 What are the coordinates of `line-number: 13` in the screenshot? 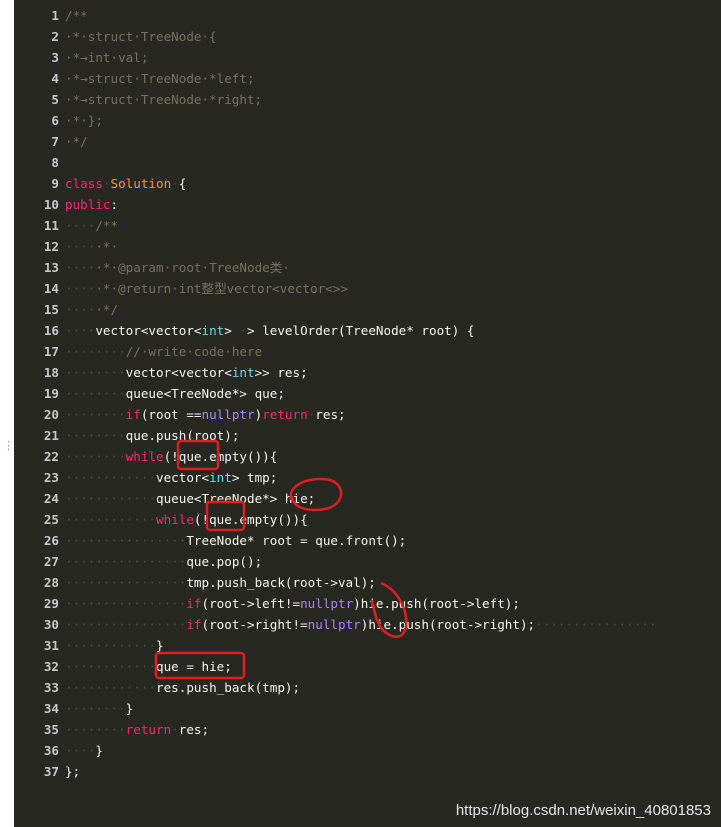 It's located at (51, 267).